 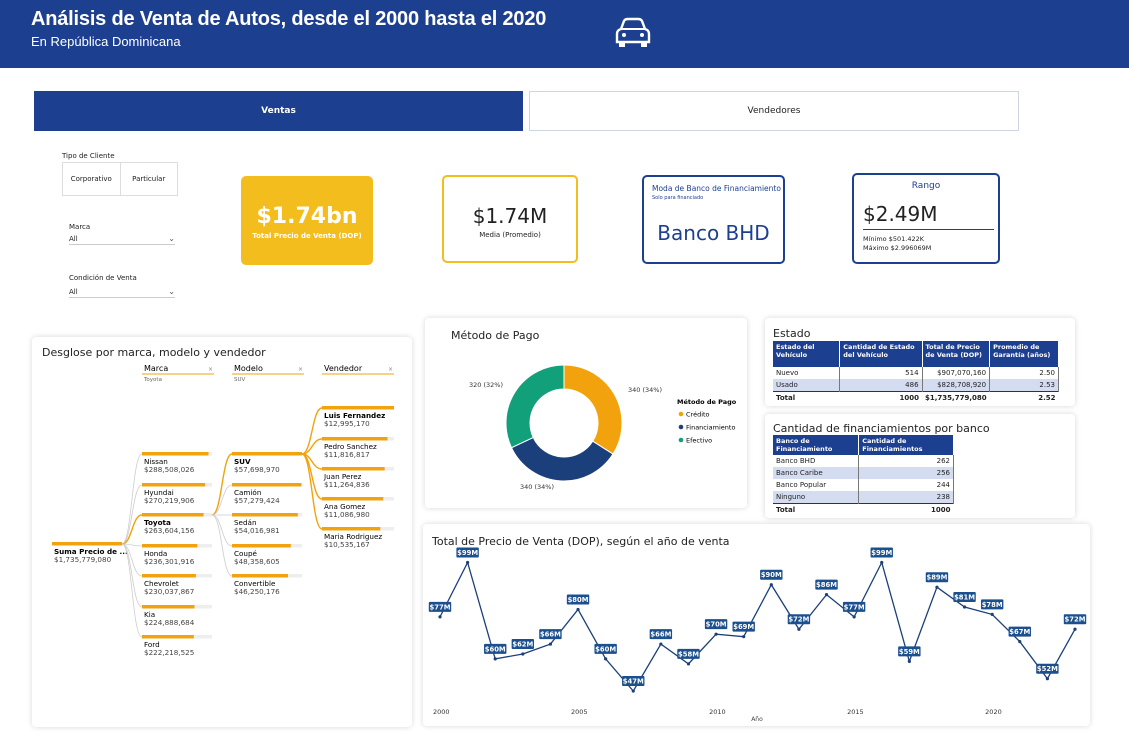 I want to click on tree-node: Chevrolet$230,037,867, so click(x=177, y=585).